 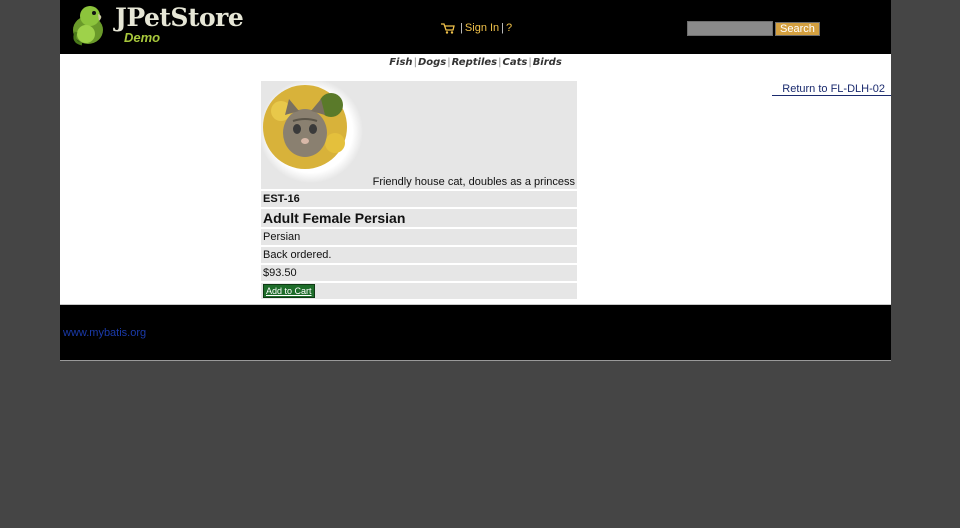 I want to click on item-name-row: Adult Female Persian, so click(x=419, y=218).